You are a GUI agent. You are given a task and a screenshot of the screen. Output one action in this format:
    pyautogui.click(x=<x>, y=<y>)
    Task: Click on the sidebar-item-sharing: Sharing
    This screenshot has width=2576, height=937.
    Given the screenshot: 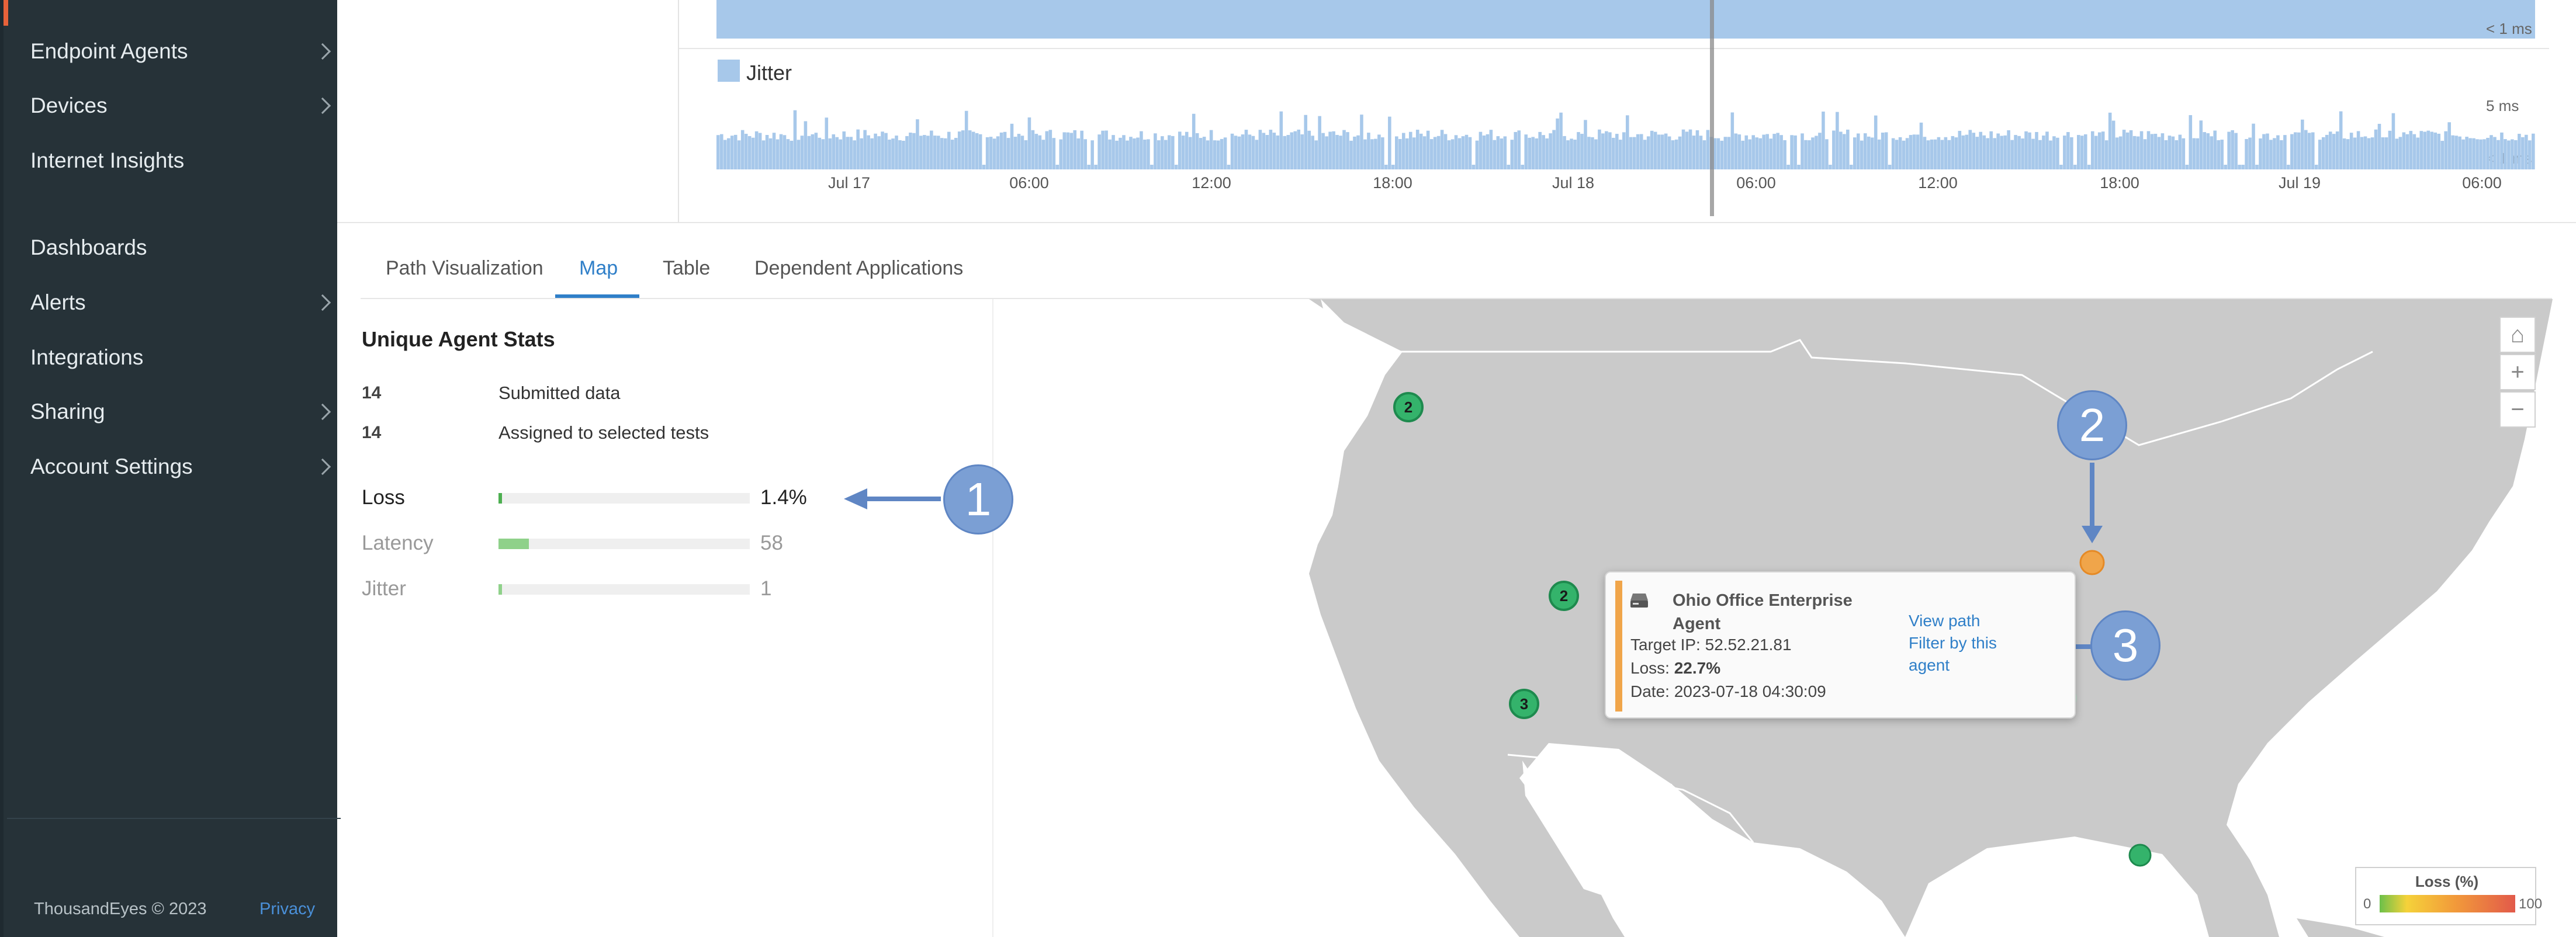 What is the action you would take?
    pyautogui.click(x=181, y=411)
    